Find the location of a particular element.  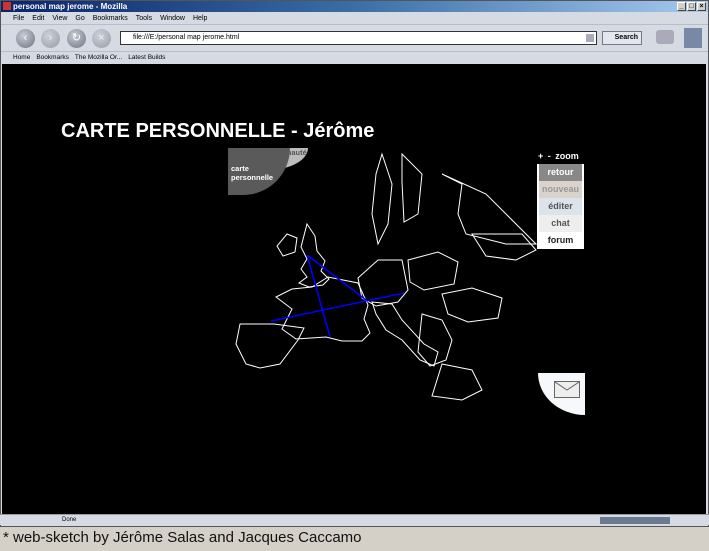

menu-view: View is located at coordinates (59, 18).